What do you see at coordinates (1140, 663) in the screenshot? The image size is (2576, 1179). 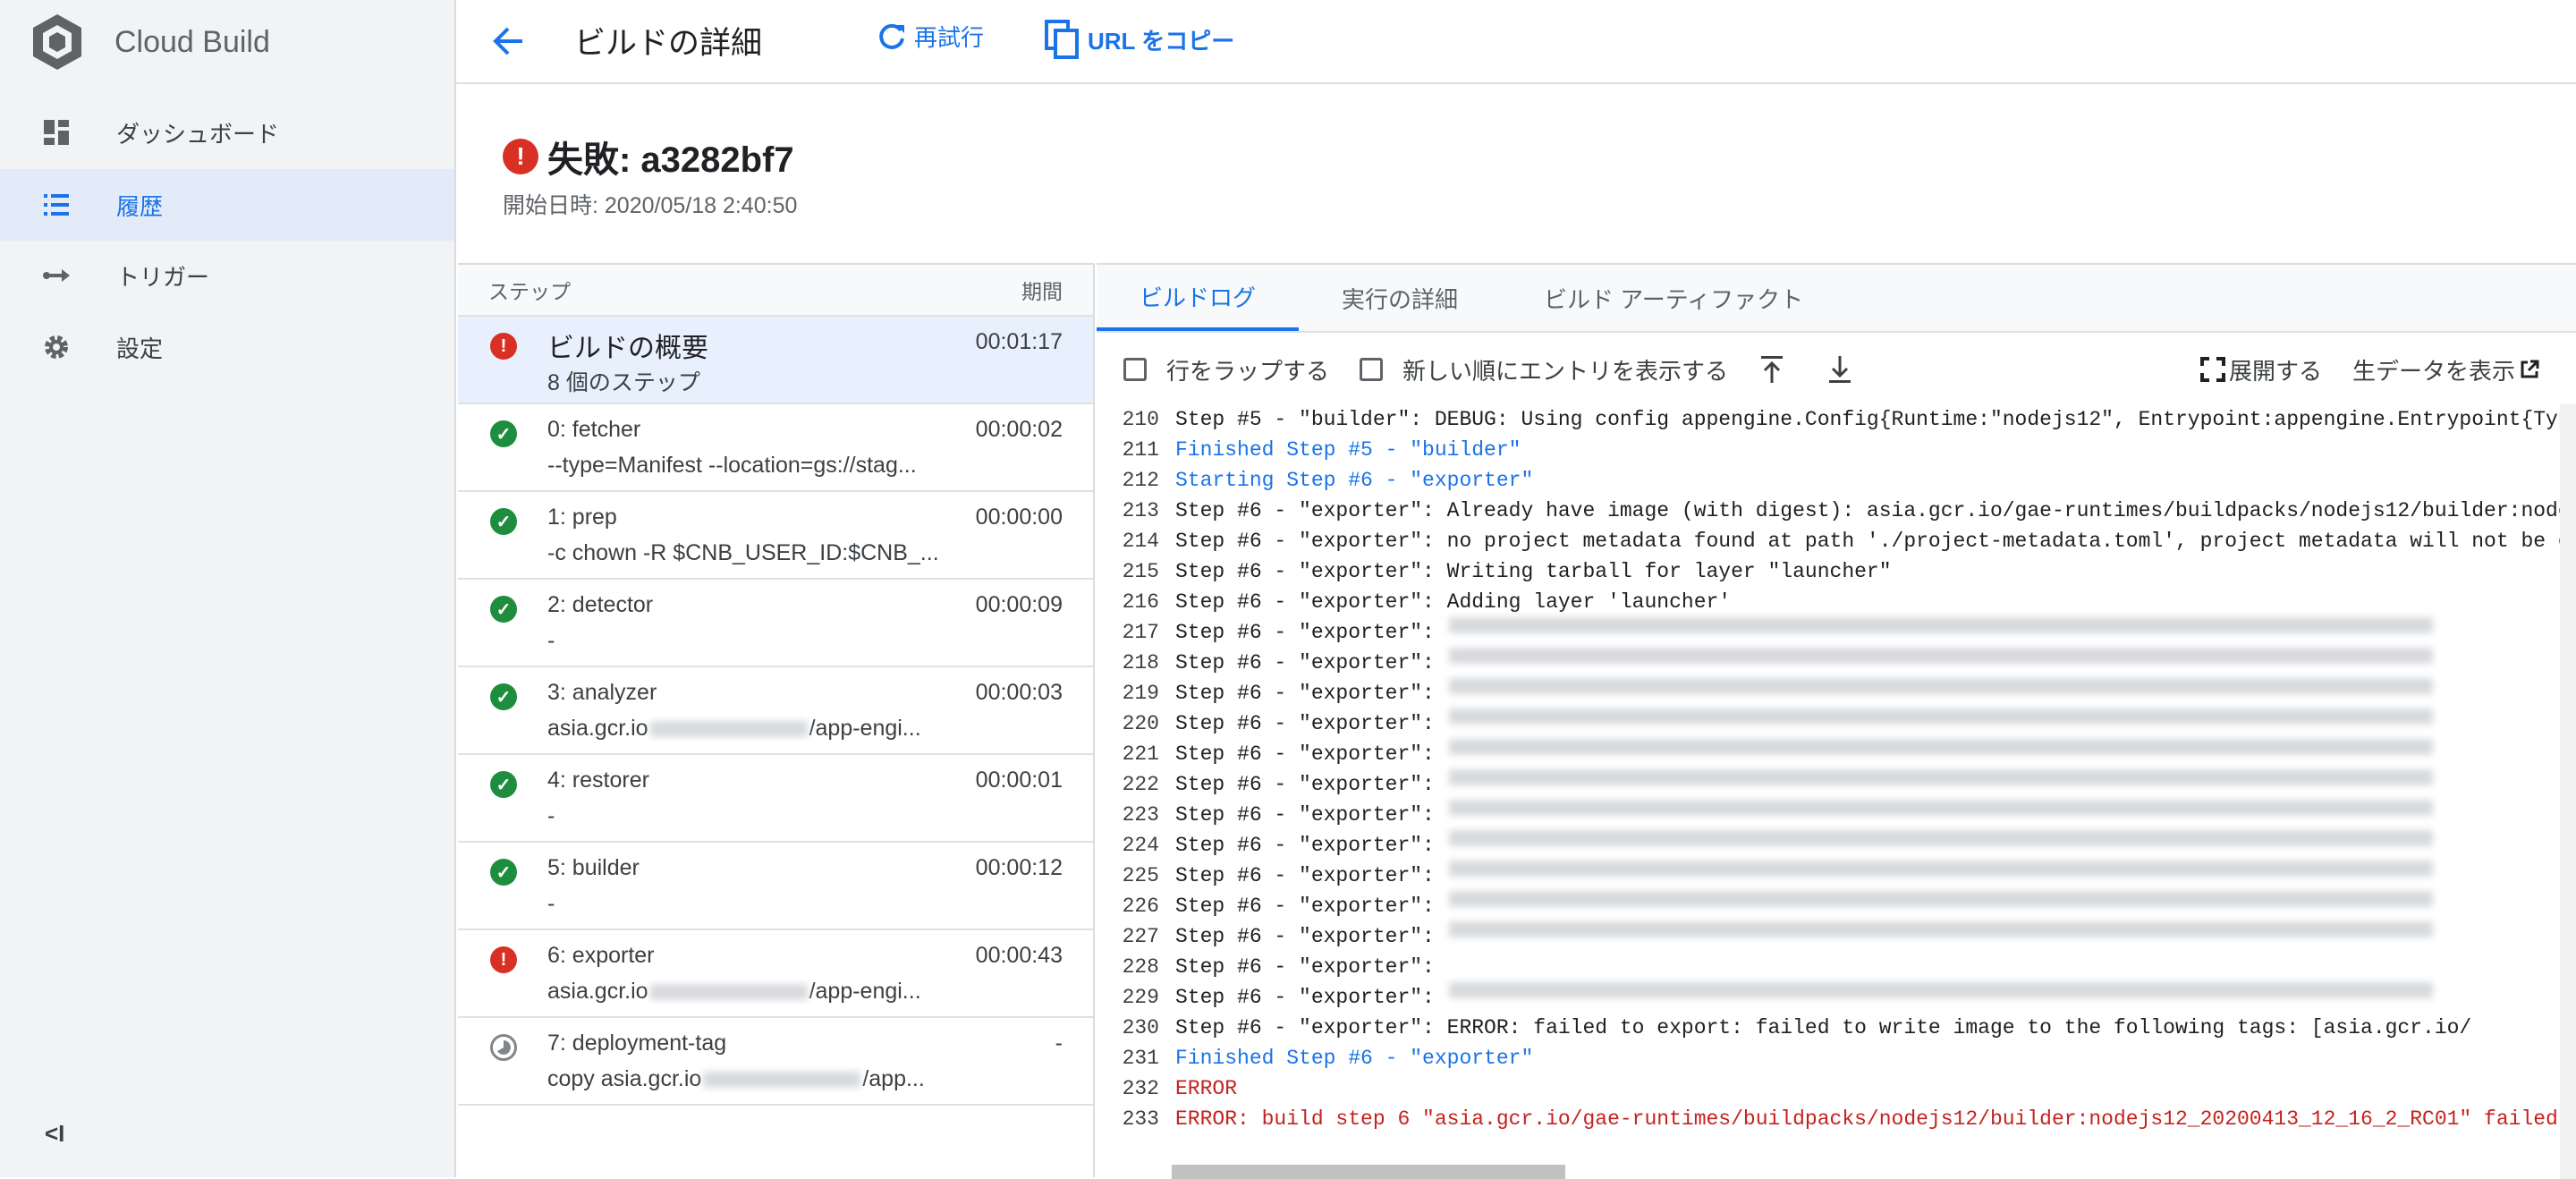 I see `log-line-number: 218` at bounding box center [1140, 663].